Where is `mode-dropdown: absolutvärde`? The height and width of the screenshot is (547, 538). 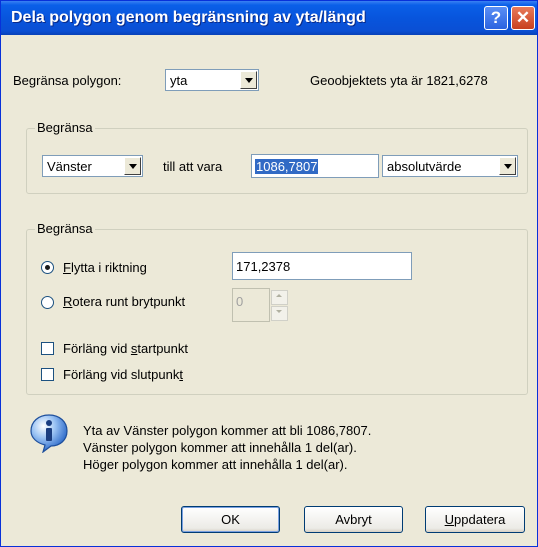 mode-dropdown: absolutvärde is located at coordinates (450, 166).